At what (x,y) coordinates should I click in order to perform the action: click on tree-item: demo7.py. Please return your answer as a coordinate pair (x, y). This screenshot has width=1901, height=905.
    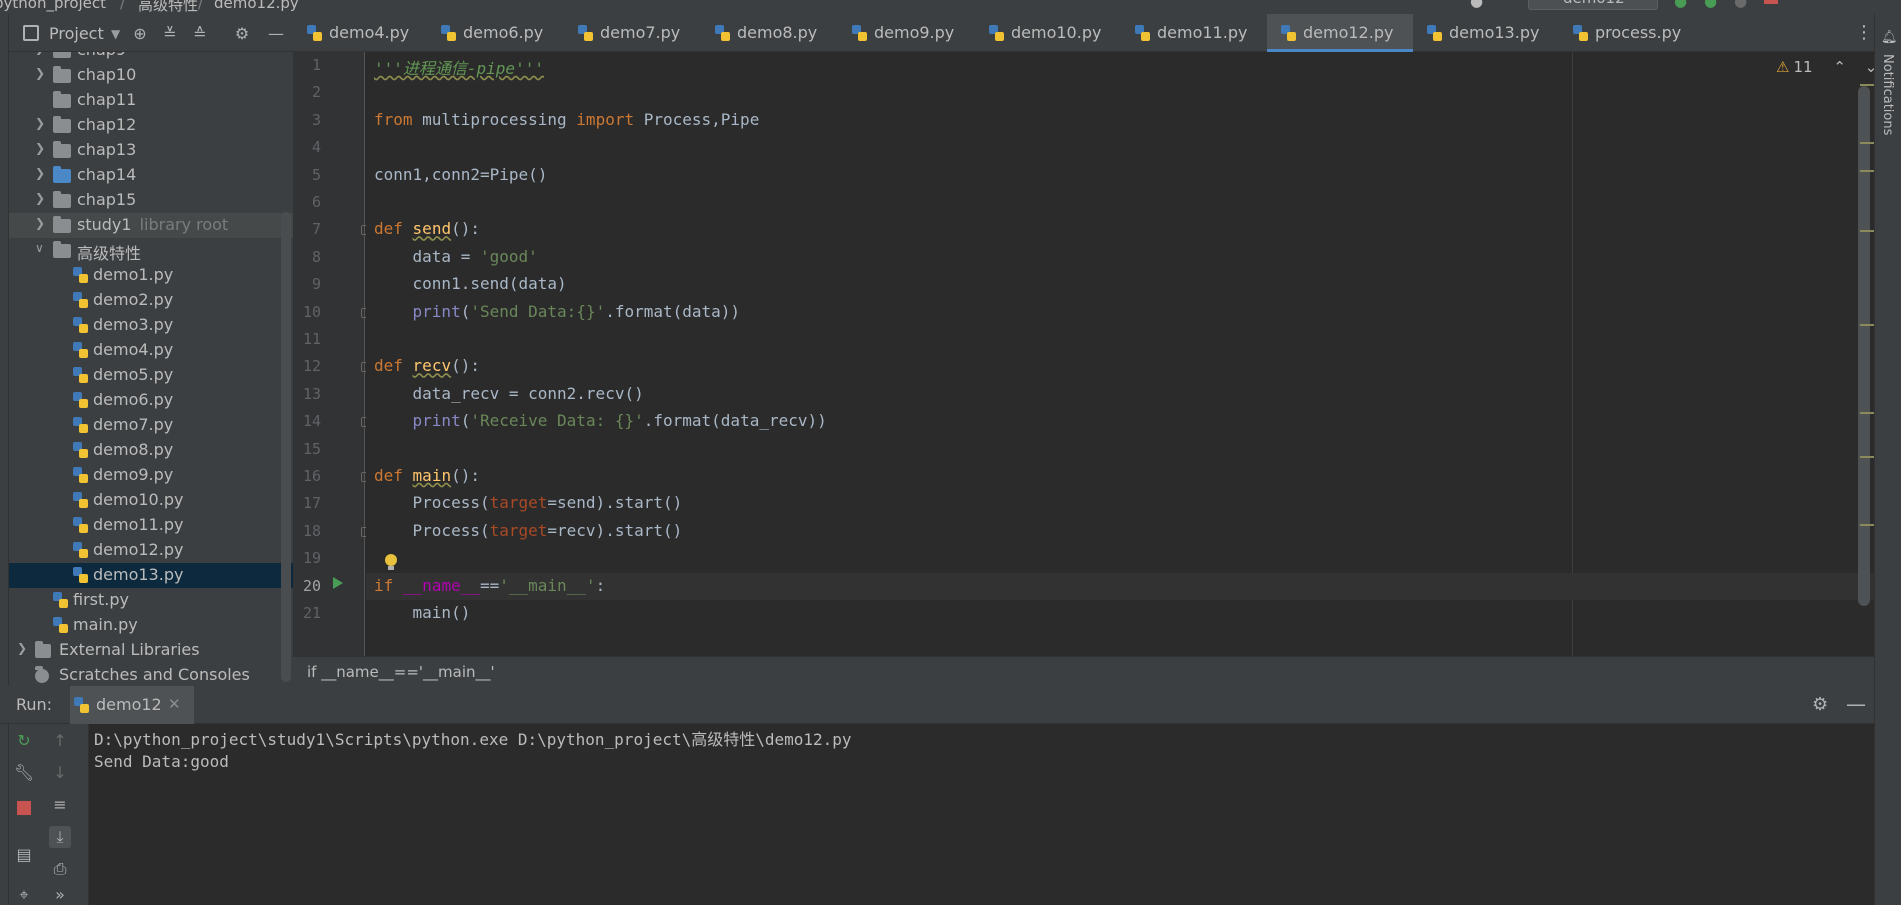
    Looking at the image, I should click on (151, 425).